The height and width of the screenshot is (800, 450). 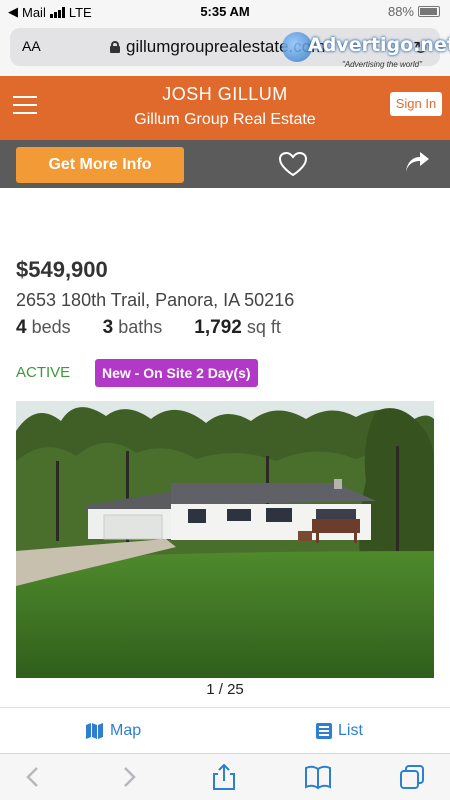 I want to click on company-name: Gillum Group Real Estate, so click(x=225, y=119).